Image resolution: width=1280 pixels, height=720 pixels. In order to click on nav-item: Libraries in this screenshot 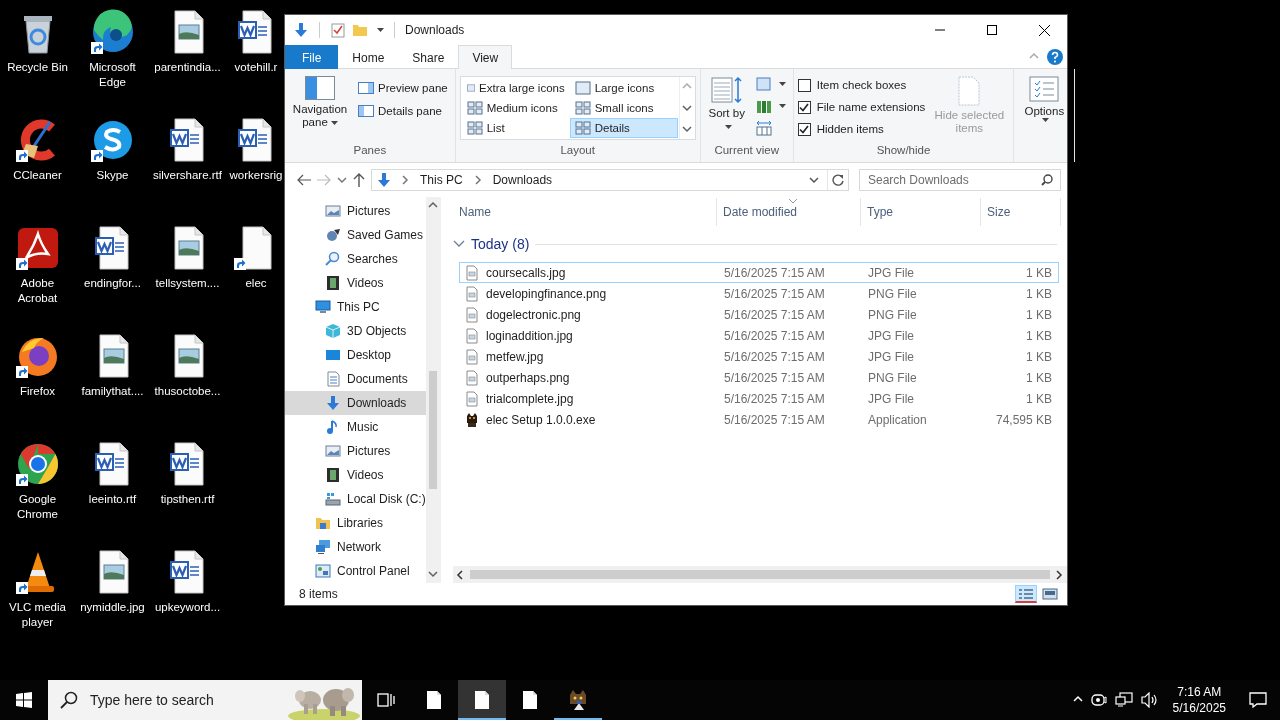, I will do `click(355, 523)`.